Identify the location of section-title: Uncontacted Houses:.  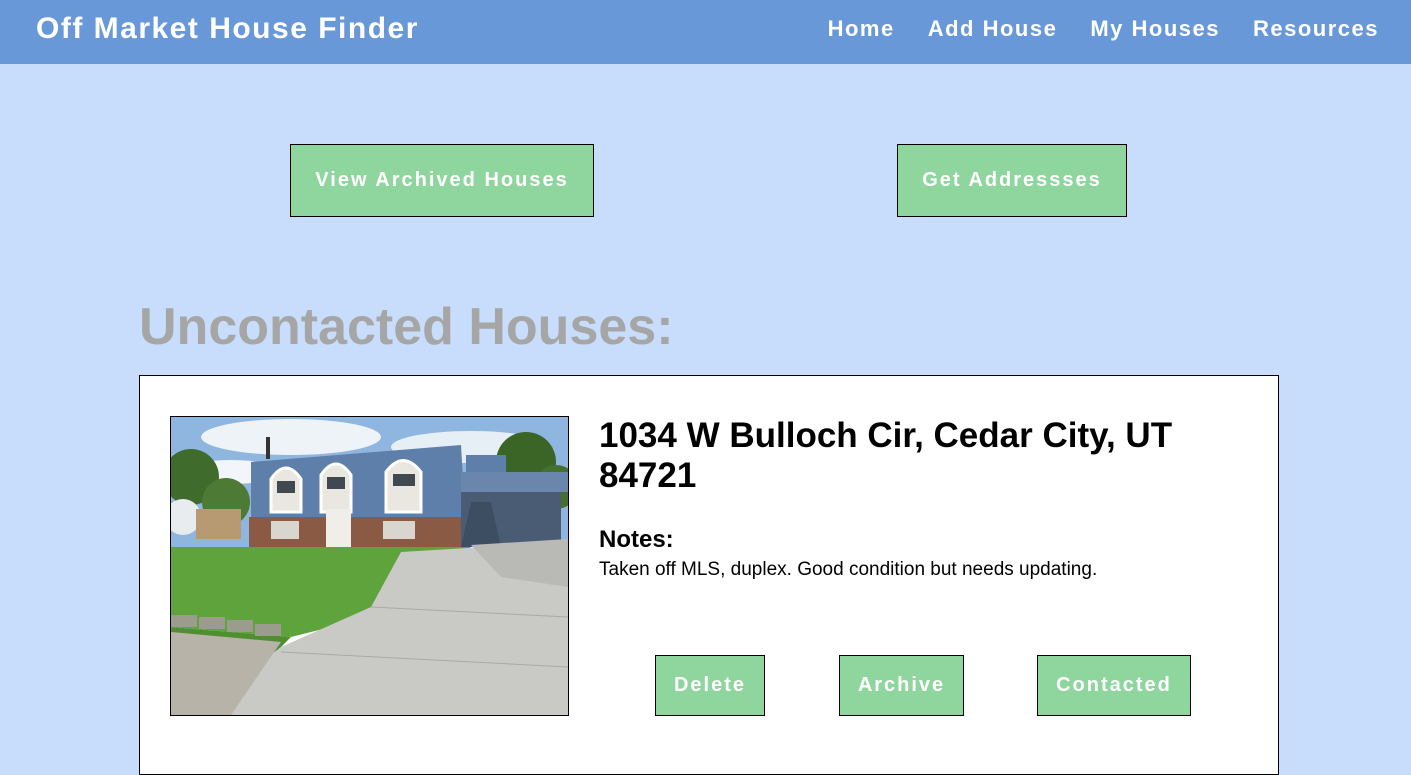
(406, 327).